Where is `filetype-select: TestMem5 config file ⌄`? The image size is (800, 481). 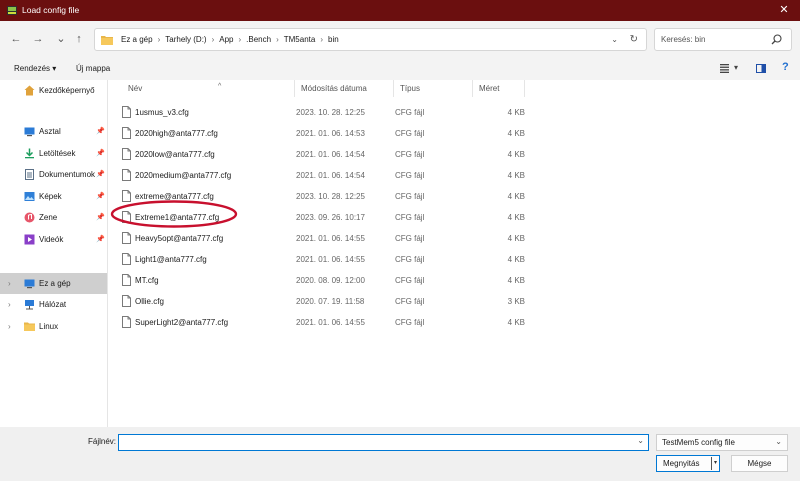
filetype-select: TestMem5 config file ⌄ is located at coordinates (722, 442).